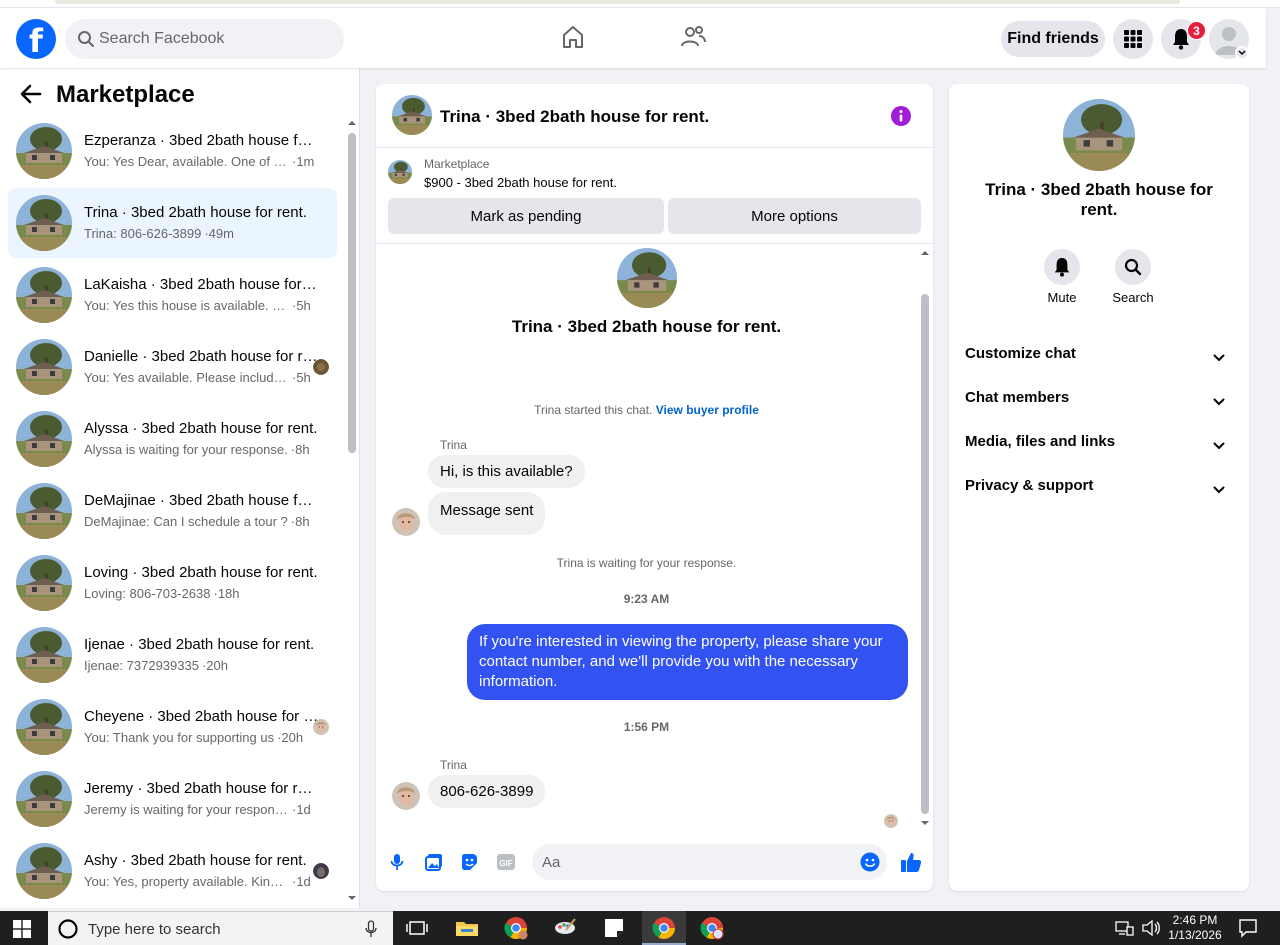 The height and width of the screenshot is (945, 1280). I want to click on menu-grid-button, so click(1133, 39).